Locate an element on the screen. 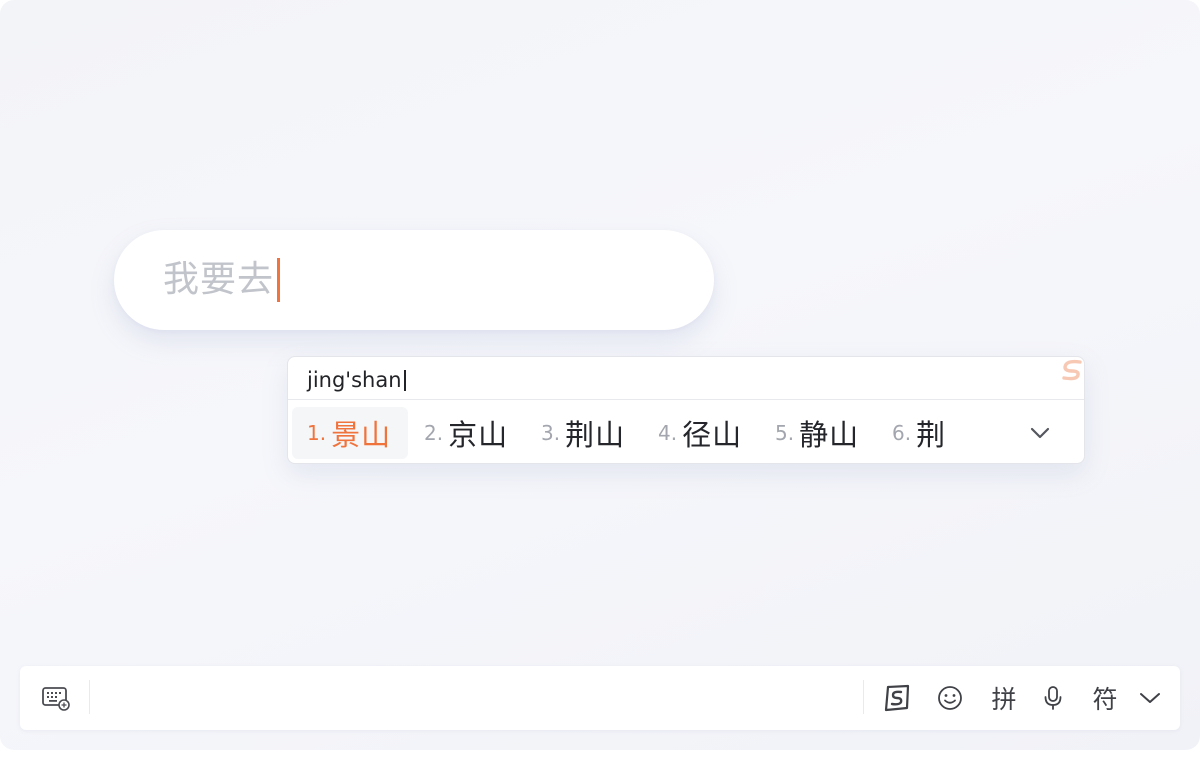  emoji-button is located at coordinates (950, 698).